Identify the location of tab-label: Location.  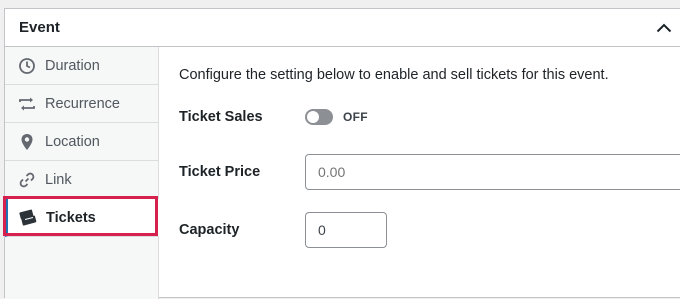
(72, 141).